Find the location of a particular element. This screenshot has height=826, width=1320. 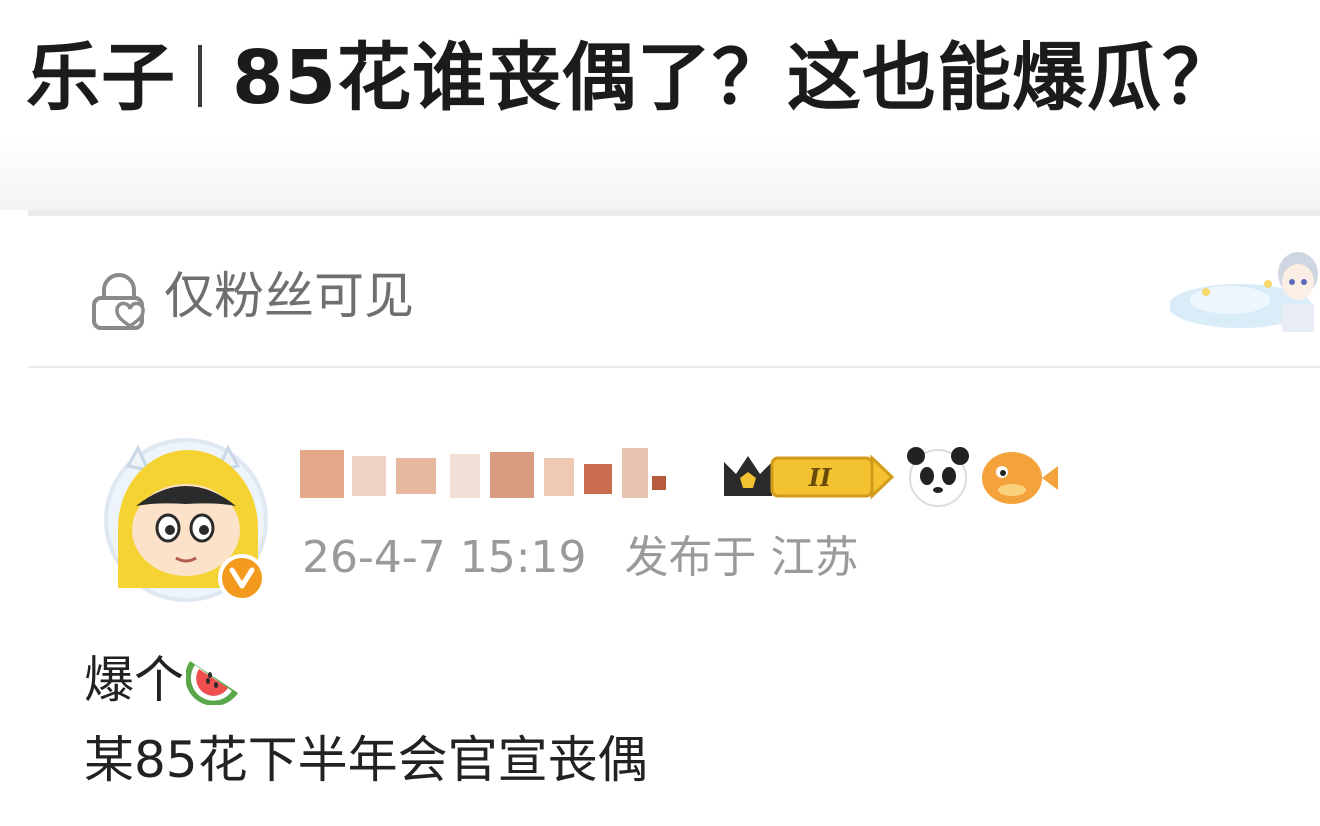

post-content-line-1: 爆个 is located at coordinates (163, 680).